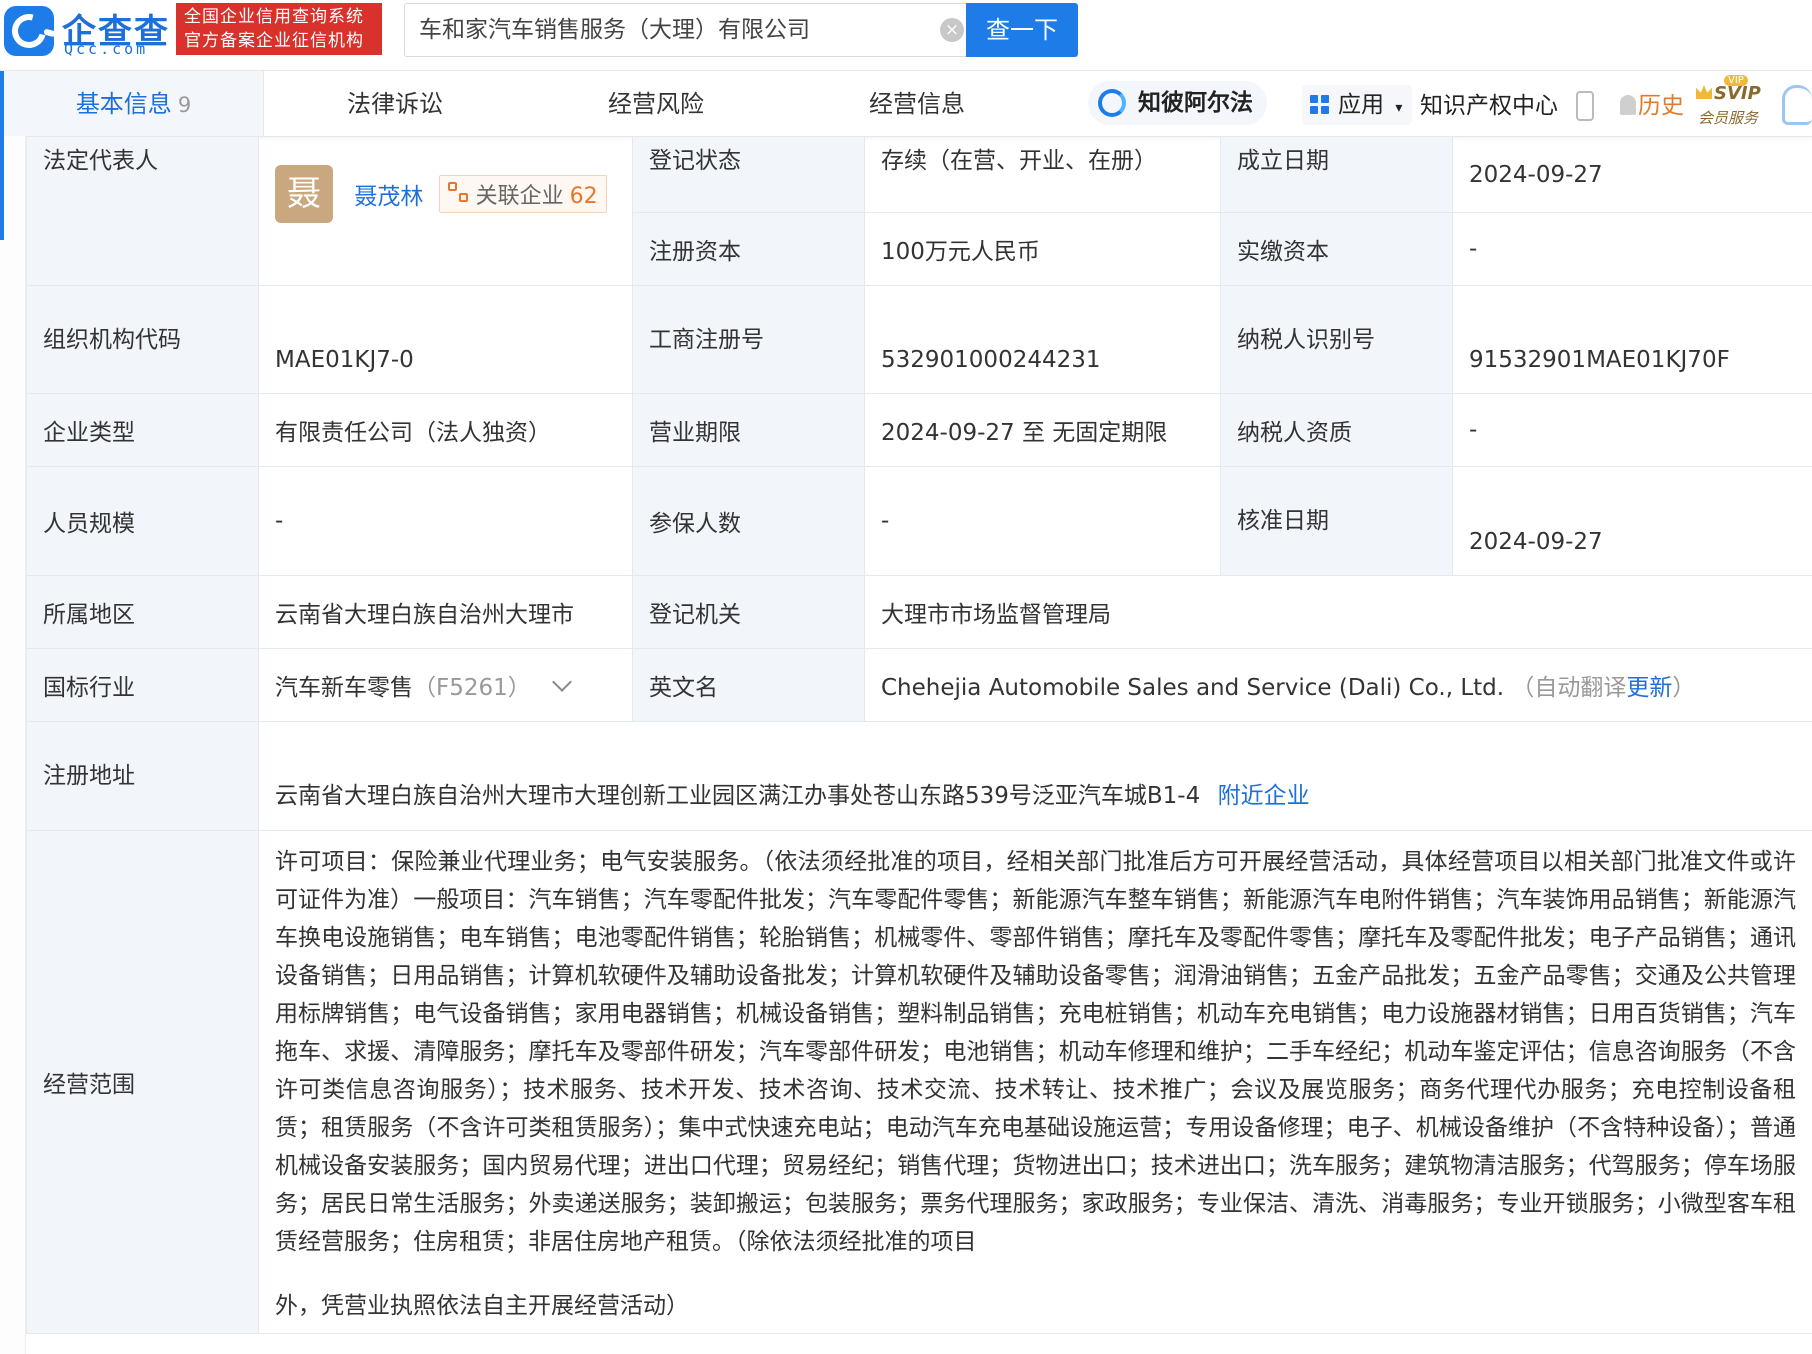 This screenshot has width=1812, height=1354. Describe the element at coordinates (395, 104) in the screenshot. I see `tab-legal: 法律诉讼` at that location.